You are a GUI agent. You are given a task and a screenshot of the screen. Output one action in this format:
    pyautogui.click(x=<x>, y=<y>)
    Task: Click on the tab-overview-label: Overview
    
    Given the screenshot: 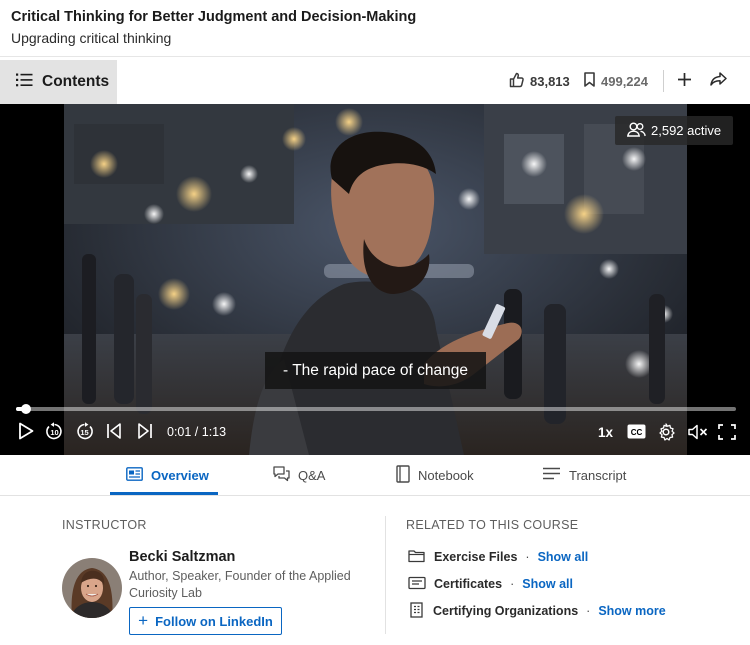 What is the action you would take?
    pyautogui.click(x=180, y=475)
    